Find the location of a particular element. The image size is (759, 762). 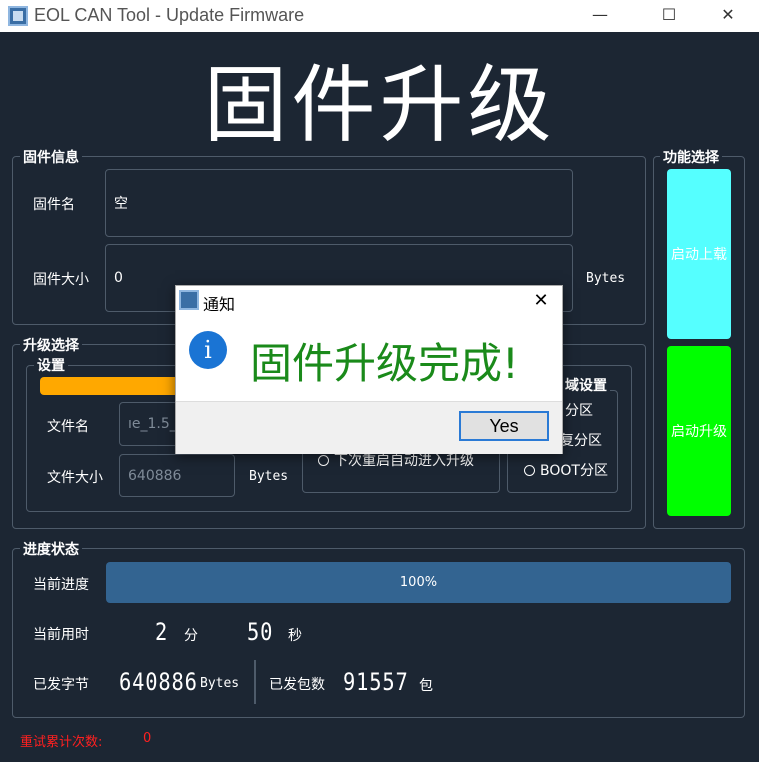

firmware-size-label: 固件大小 is located at coordinates (61, 280).